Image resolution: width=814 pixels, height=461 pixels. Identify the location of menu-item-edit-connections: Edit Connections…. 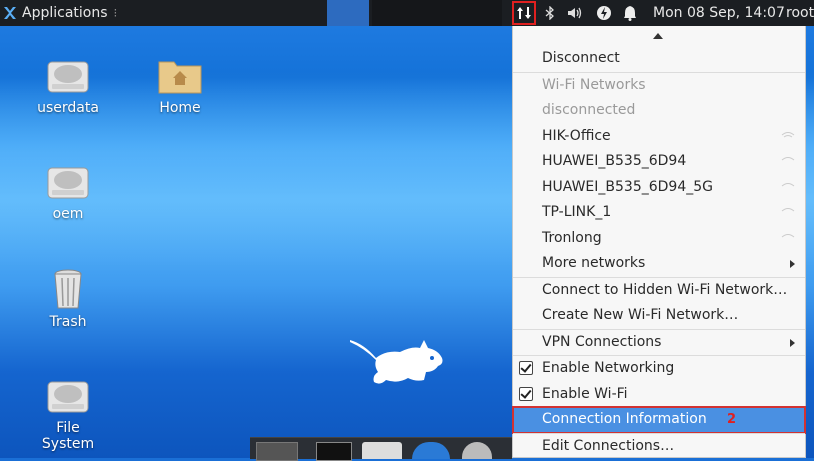
(659, 446).